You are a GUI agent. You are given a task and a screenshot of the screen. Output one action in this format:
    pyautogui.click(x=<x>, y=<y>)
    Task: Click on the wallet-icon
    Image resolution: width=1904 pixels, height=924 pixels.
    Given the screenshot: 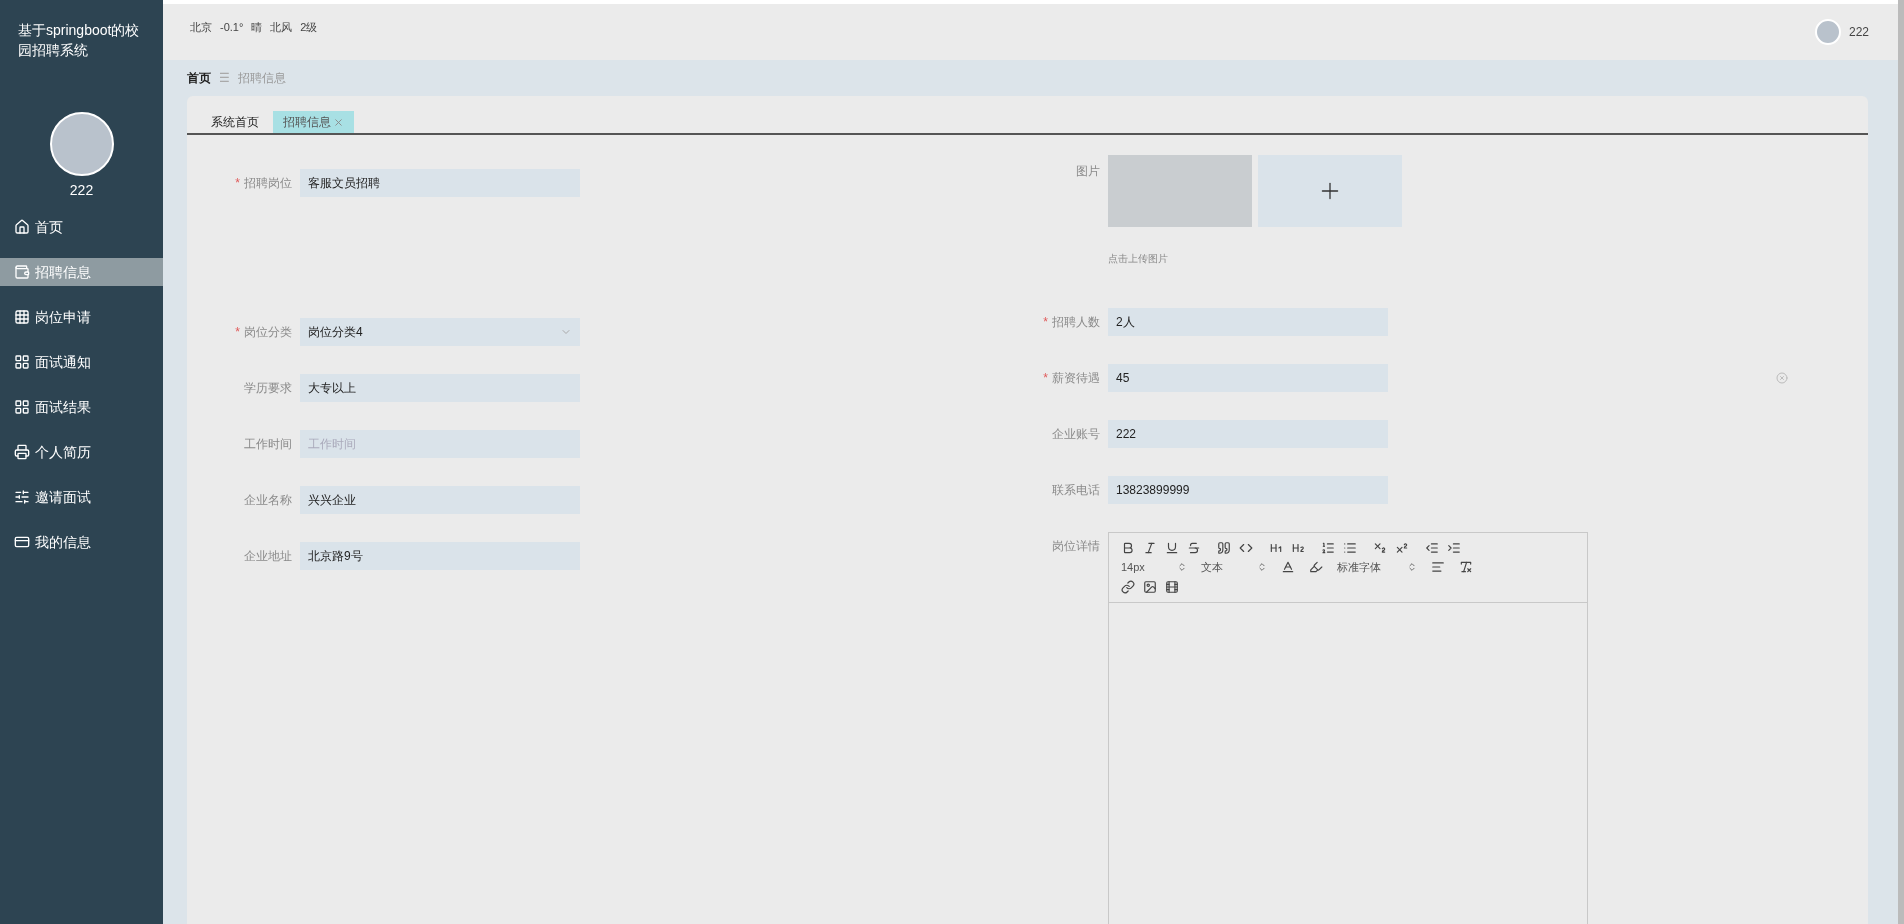 What is the action you would take?
    pyautogui.click(x=22, y=272)
    